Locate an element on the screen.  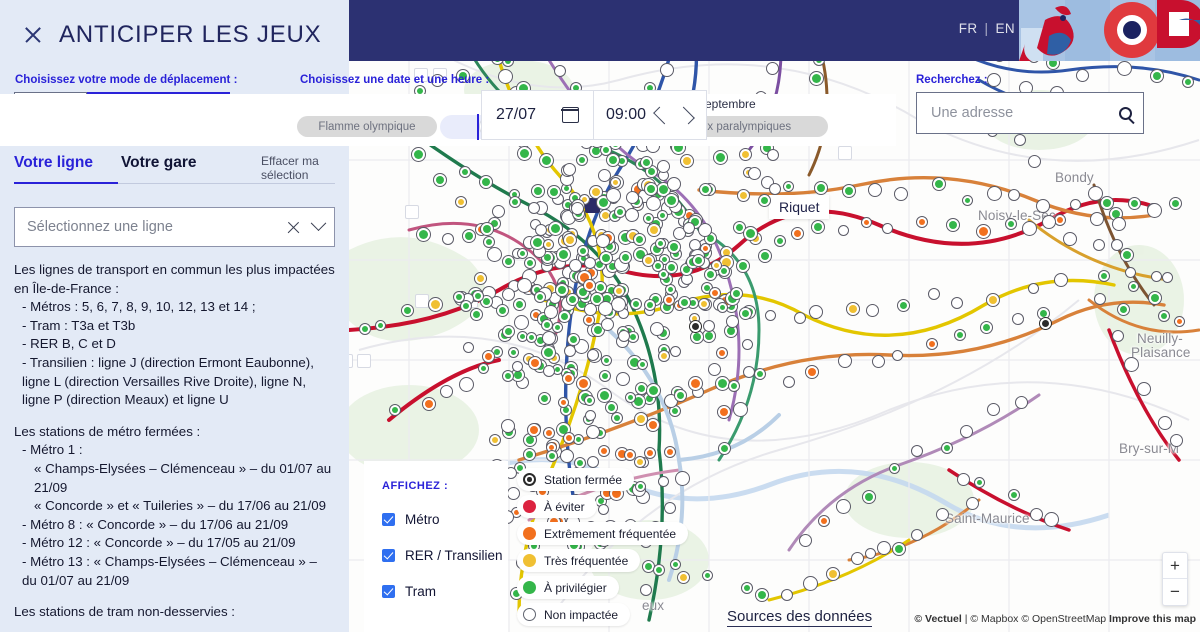
legend-item-extremement-frequentee: Extrêmement fréquentée is located at coordinates (603, 533).